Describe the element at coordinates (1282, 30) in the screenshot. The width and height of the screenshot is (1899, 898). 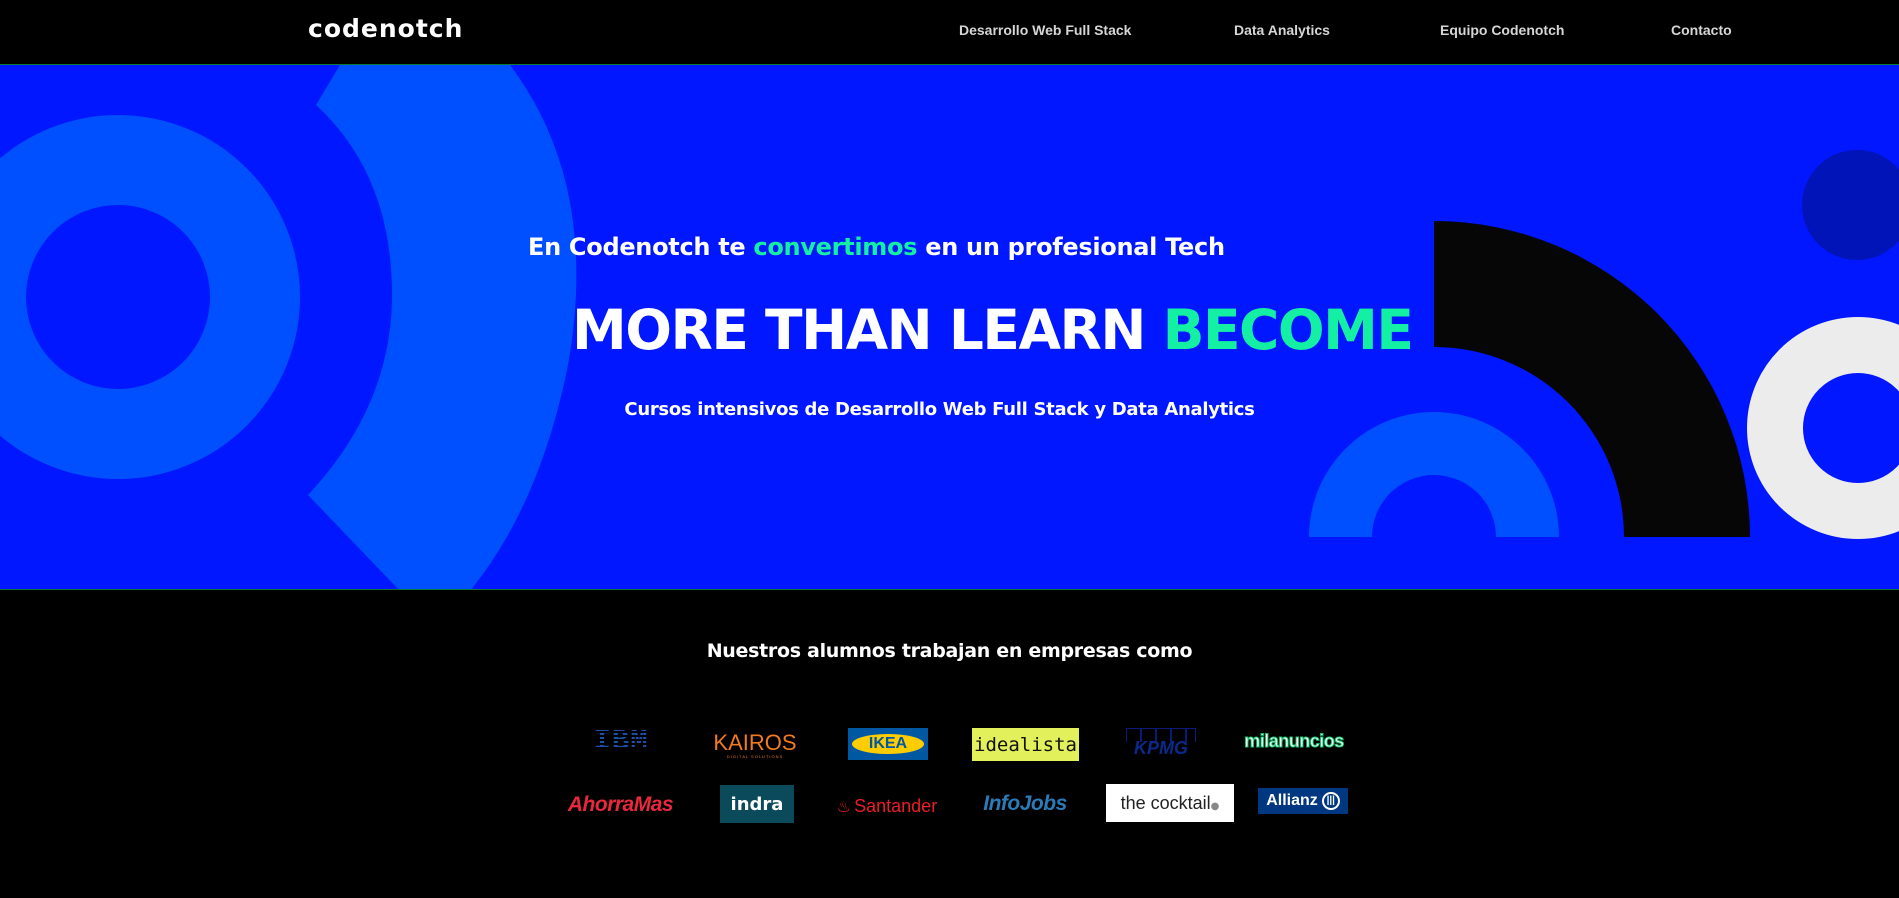
I see `nav-link-data-analytics: Data Analytics` at that location.